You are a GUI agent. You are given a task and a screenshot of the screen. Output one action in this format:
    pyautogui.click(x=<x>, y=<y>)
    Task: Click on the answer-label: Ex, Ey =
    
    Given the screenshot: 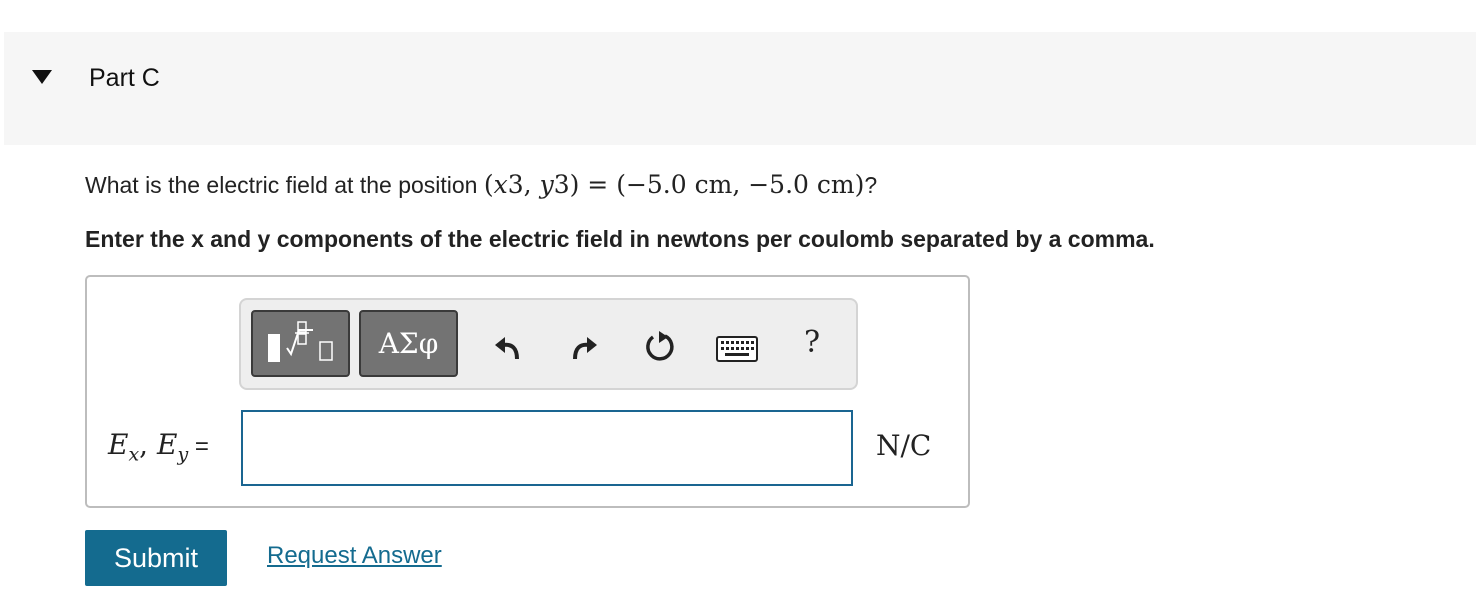 What is the action you would take?
    pyautogui.click(x=158, y=447)
    